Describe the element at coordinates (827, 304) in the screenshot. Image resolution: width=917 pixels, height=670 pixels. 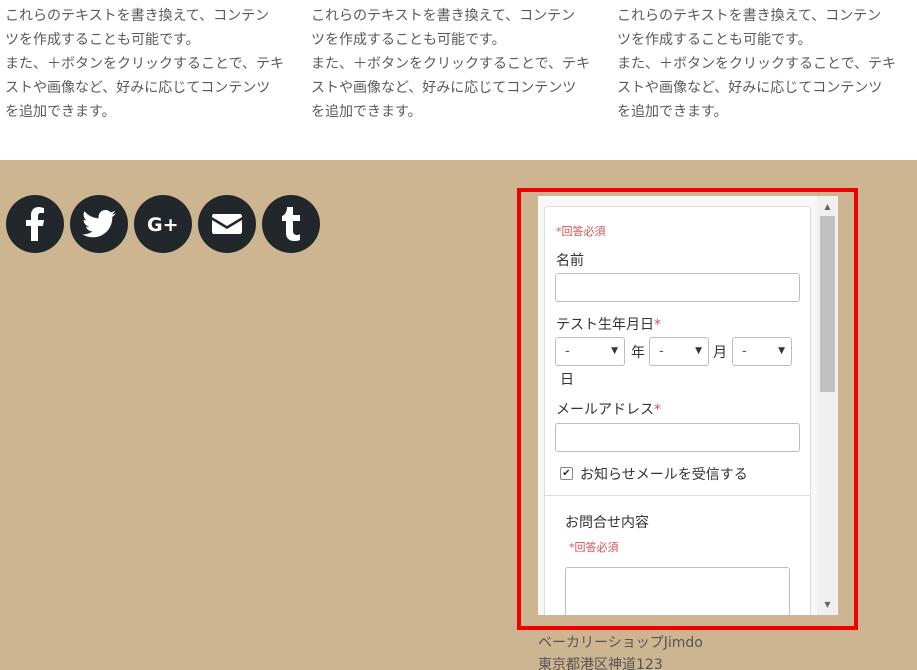
I see `scroll-thumb` at that location.